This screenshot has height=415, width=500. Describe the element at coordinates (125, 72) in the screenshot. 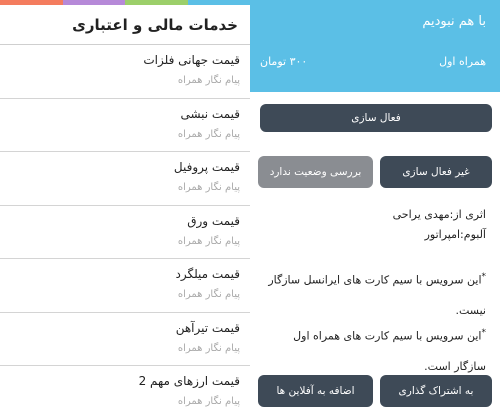

I see `service-list-item: قیمت جهانی فلزات پیام نگار همراه` at that location.